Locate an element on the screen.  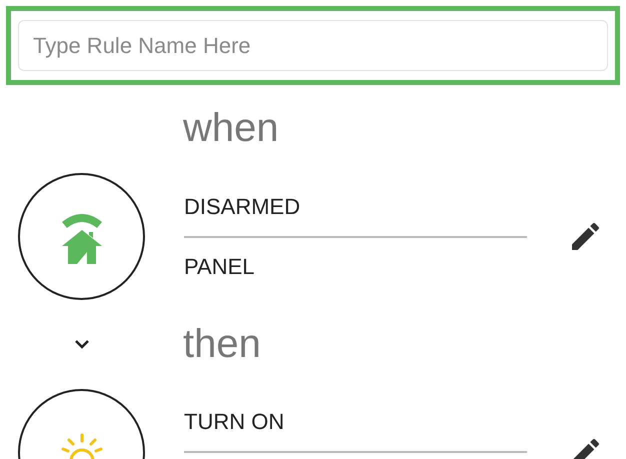
rule-value: PANEL is located at coordinates (220, 267).